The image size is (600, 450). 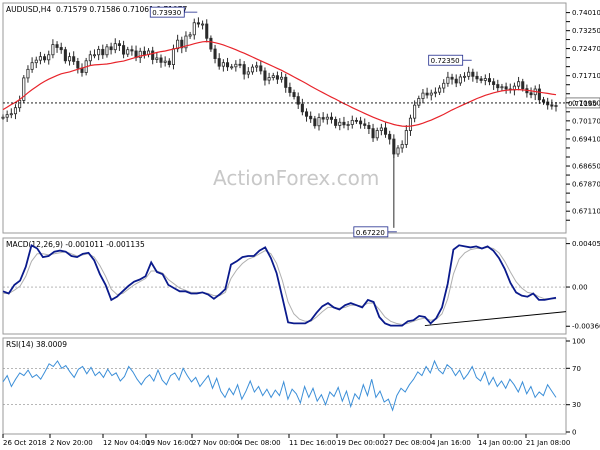 What do you see at coordinates (586, 167) in the screenshot?
I see `price-tick-label: 0.68650` at bounding box center [586, 167].